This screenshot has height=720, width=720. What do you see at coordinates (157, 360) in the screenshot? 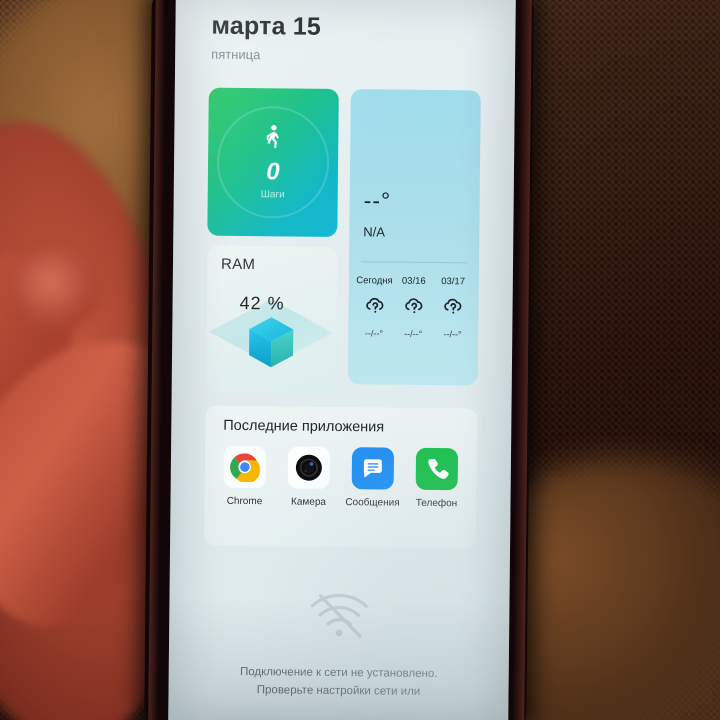
I see `bezel-highlight-left` at bounding box center [157, 360].